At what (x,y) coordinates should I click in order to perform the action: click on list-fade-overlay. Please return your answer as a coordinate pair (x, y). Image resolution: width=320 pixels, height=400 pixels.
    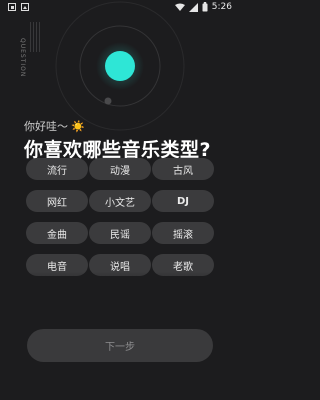
    Looking at the image, I should click on (120, 286).